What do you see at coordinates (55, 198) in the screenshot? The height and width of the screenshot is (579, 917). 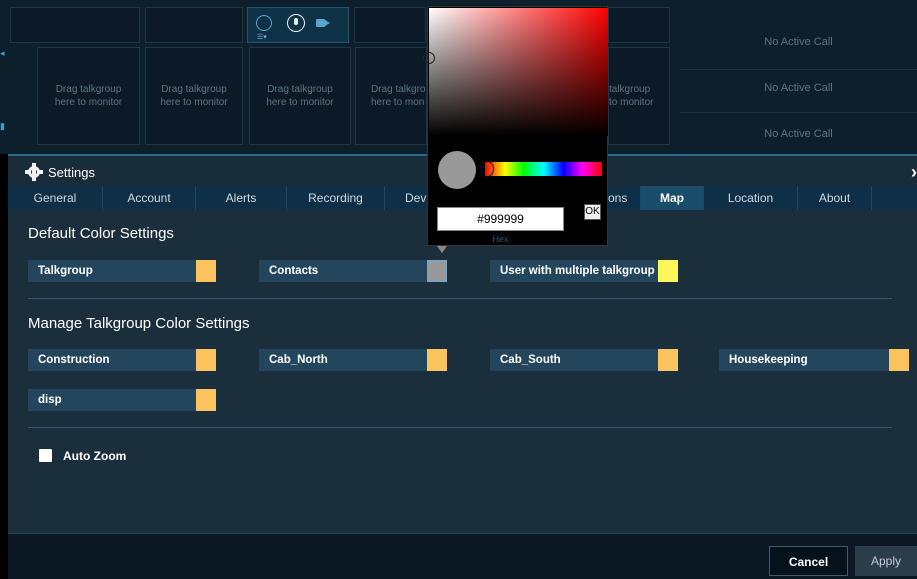 I see `tab-general: General` at bounding box center [55, 198].